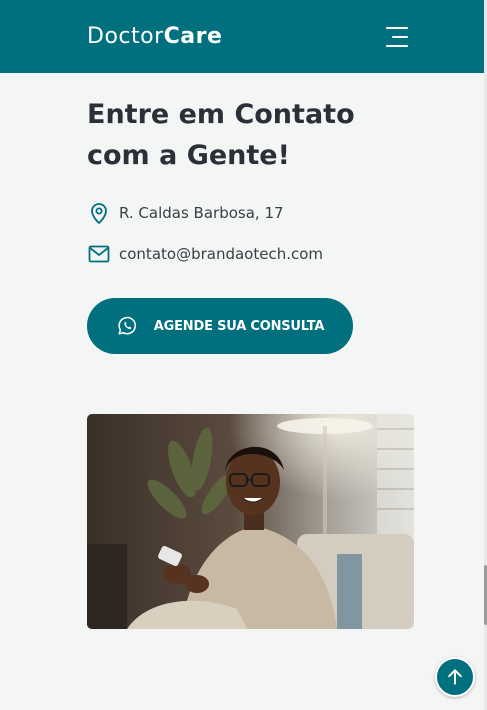 Image resolution: width=487 pixels, height=710 pixels. Describe the element at coordinates (99, 213) in the screenshot. I see `map-pin-icon` at that location.